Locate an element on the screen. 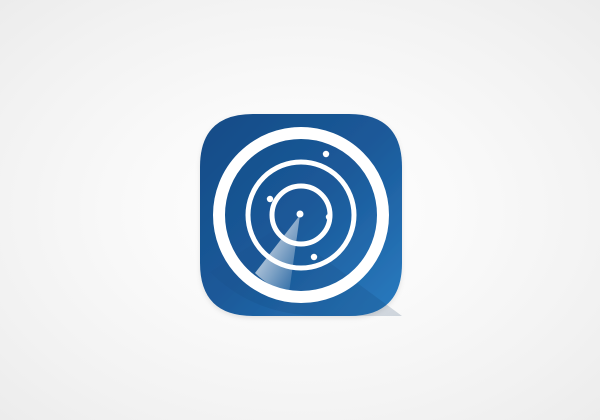  radar-blip-left-icon is located at coordinates (270, 199).